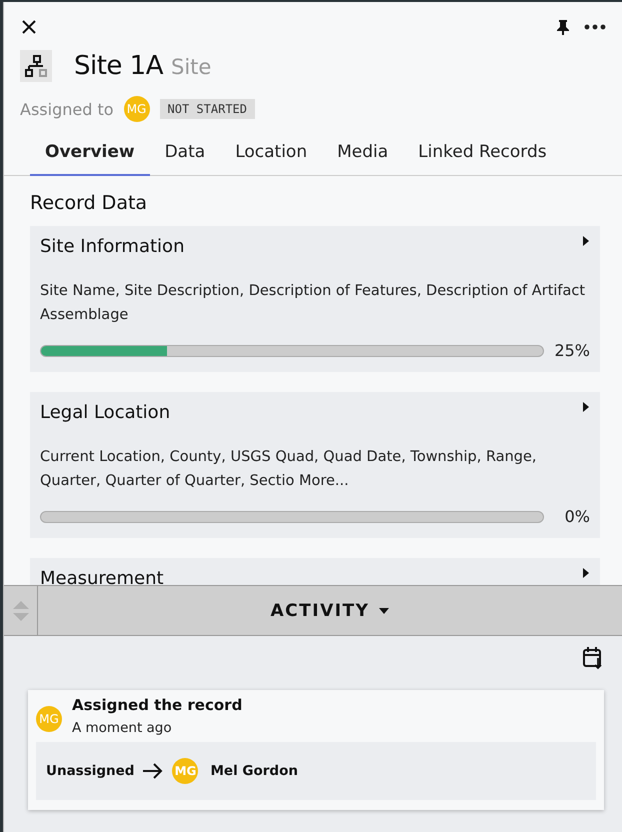 Image resolution: width=622 pixels, height=832 pixels. What do you see at coordinates (595, 27) in the screenshot?
I see `more-icon` at bounding box center [595, 27].